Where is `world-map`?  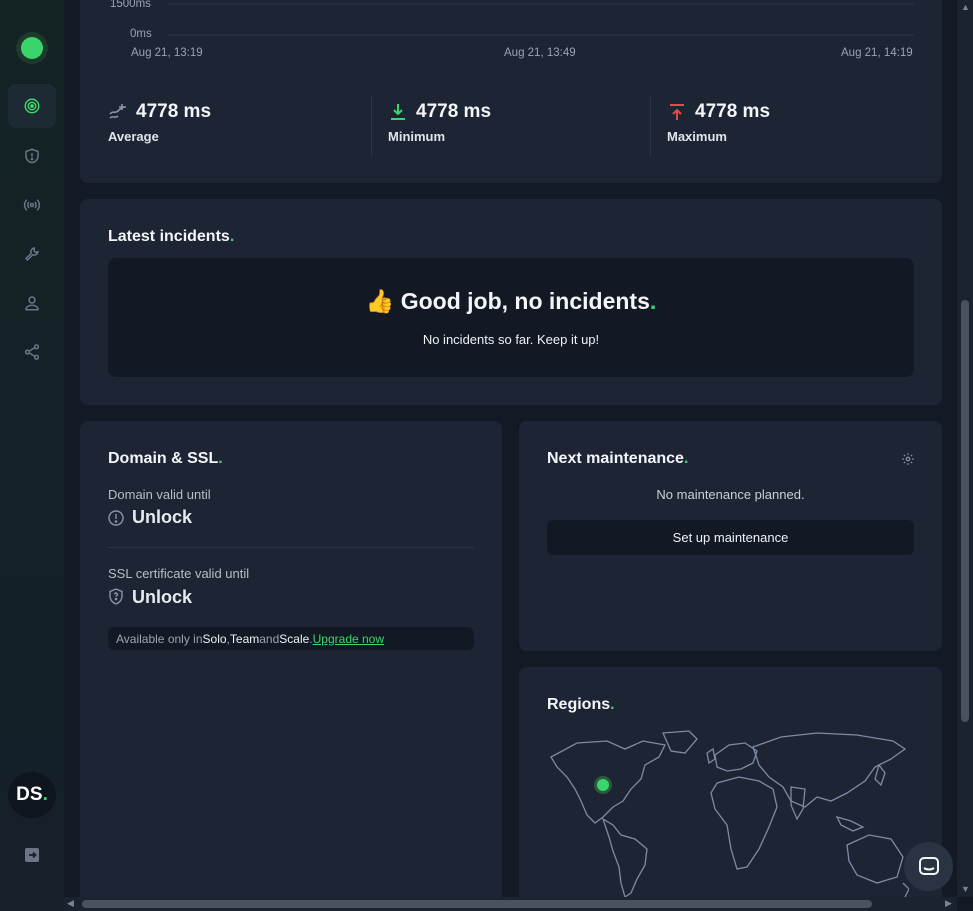
world-map is located at coordinates (729, 813).